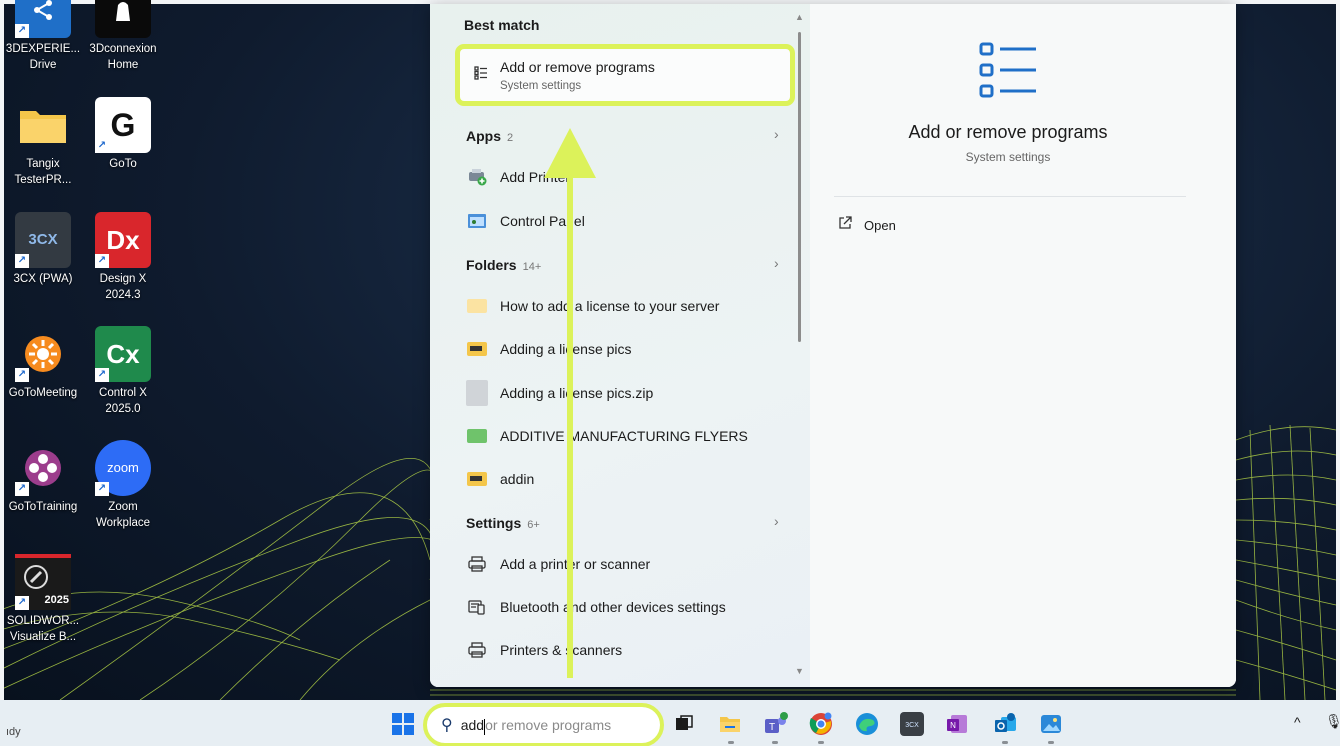  I want to click on settings-result: Bluetooth and other devices settings, so click(626, 607).